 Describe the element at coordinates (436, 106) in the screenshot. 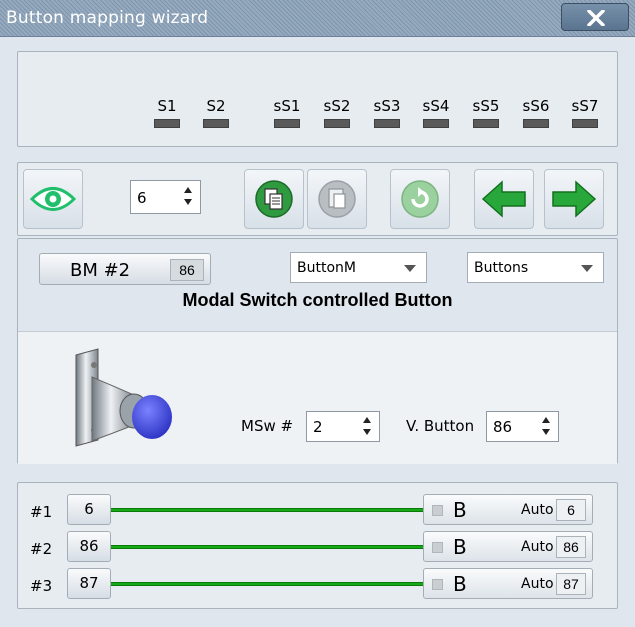

I see `led-label: sS4` at that location.